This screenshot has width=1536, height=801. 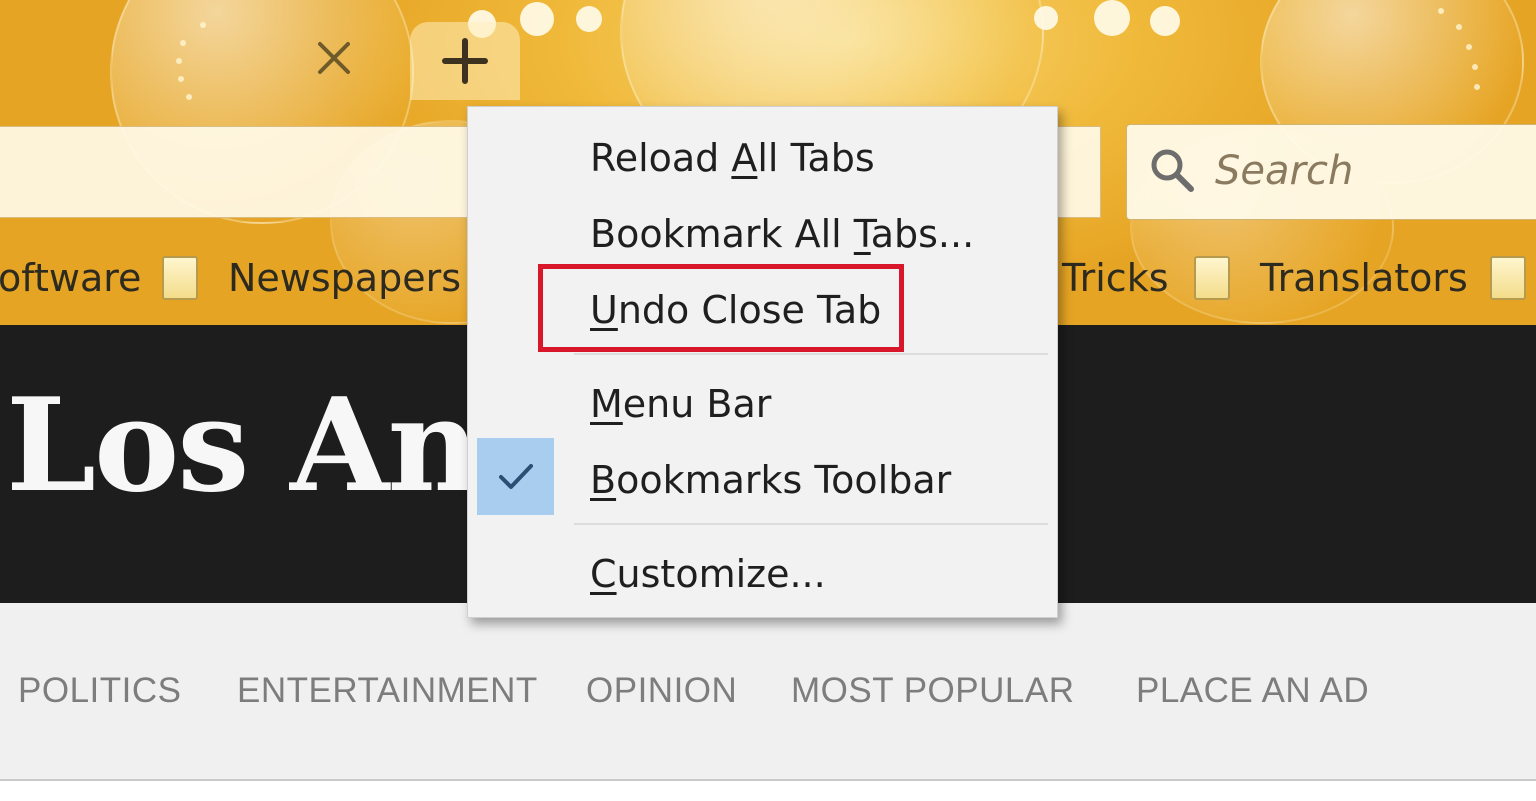 I want to click on menu-label: enu Bar, so click(x=697, y=404).